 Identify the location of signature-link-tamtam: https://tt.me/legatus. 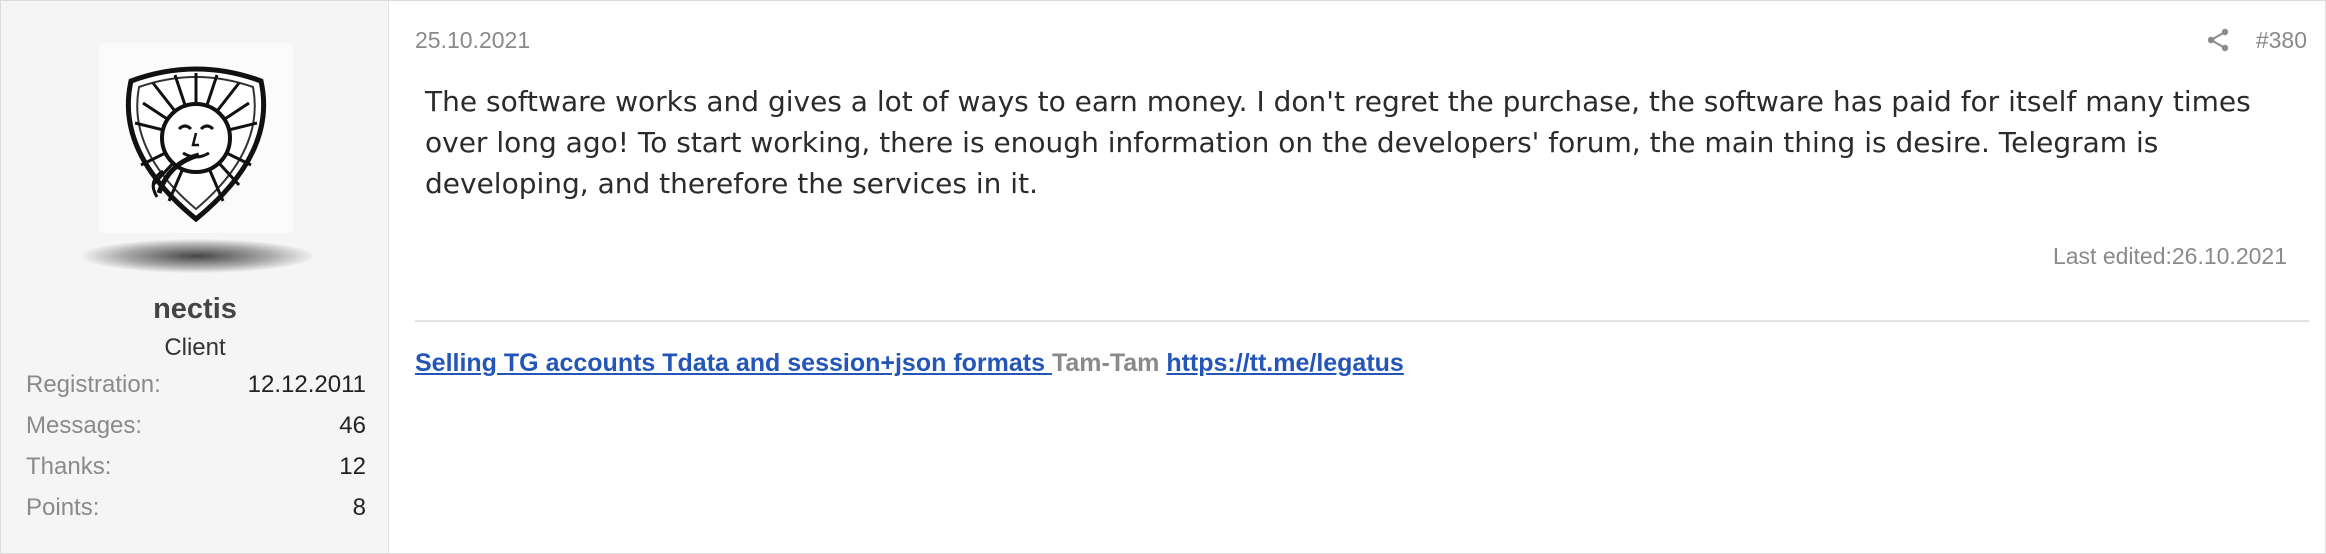
(1285, 363).